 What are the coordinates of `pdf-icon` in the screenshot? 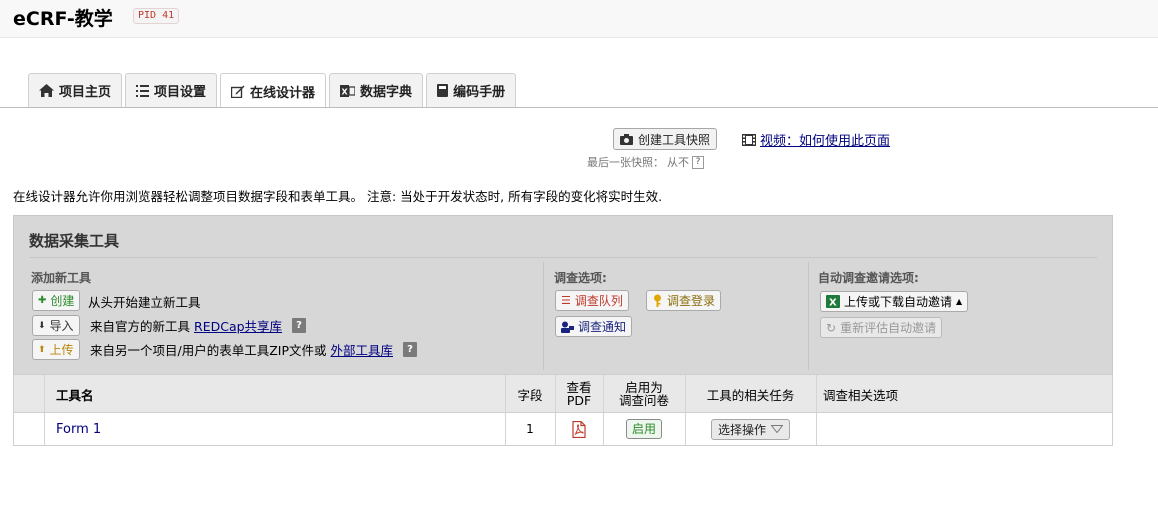 It's located at (579, 429).